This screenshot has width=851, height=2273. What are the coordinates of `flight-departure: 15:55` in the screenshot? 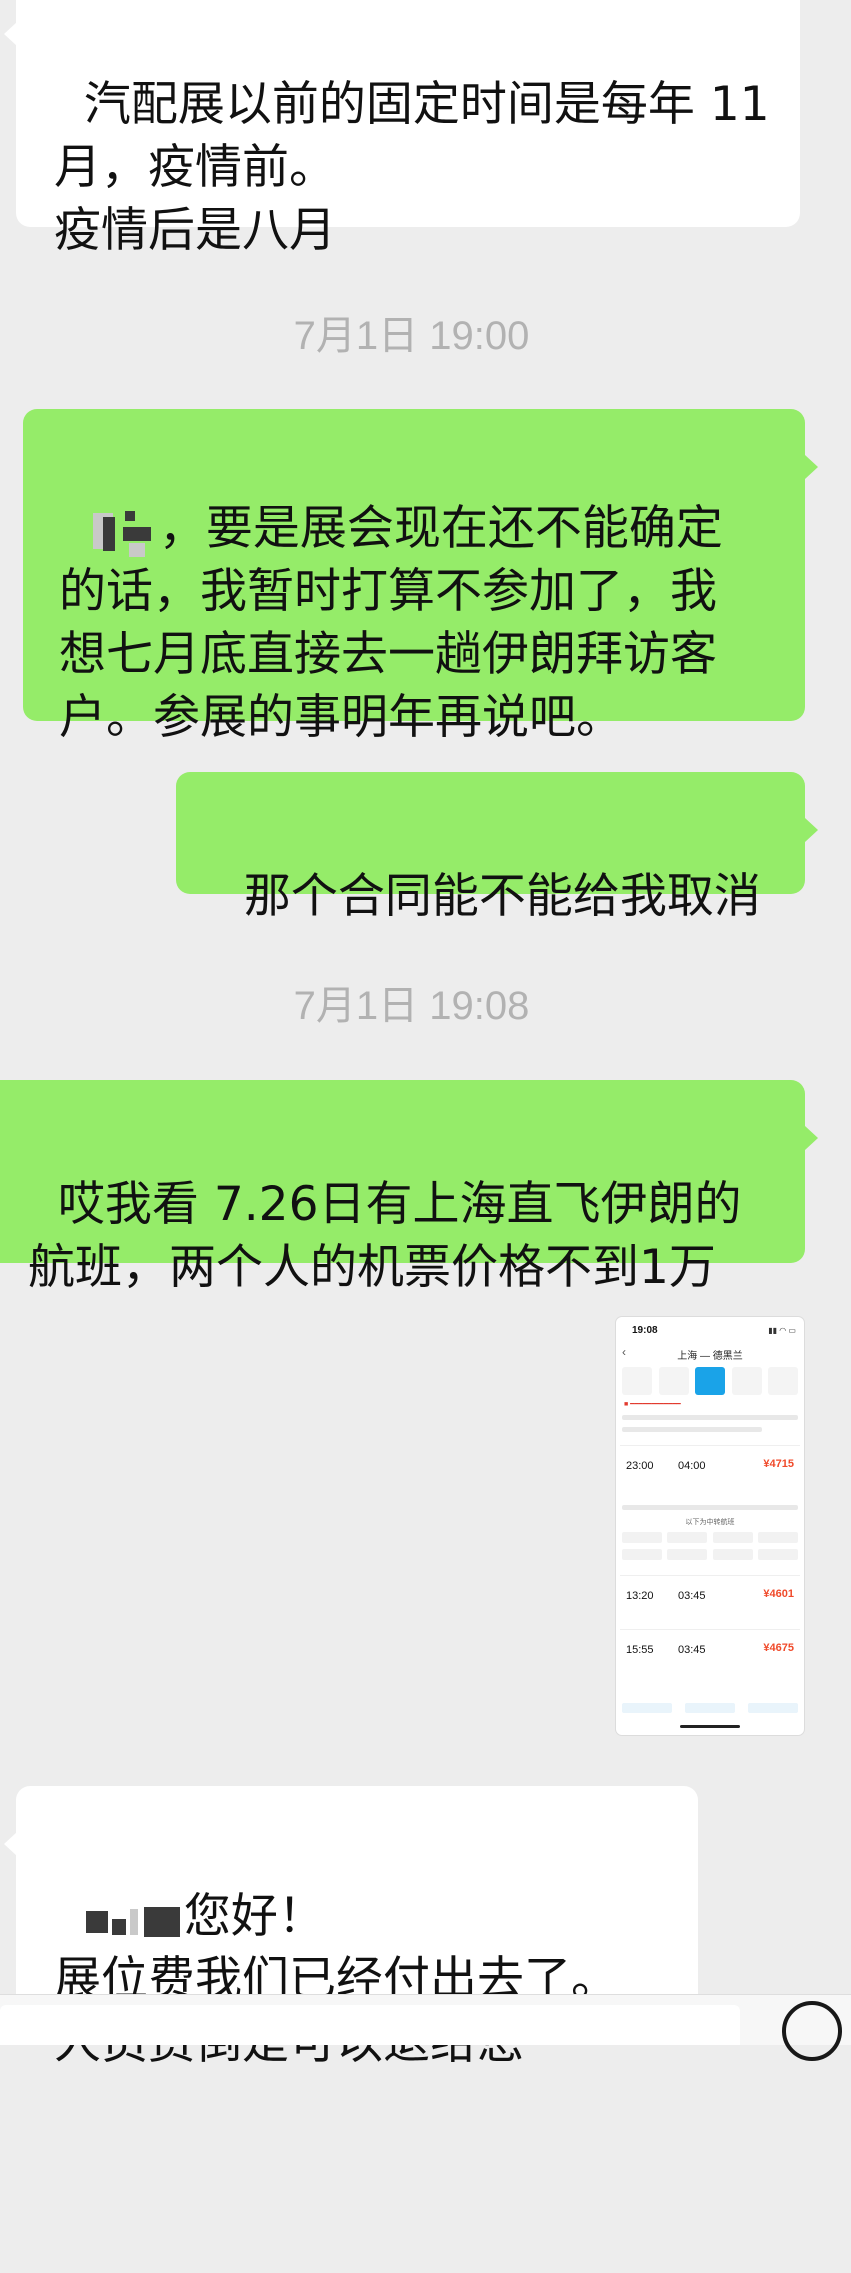 It's located at (640, 1650).